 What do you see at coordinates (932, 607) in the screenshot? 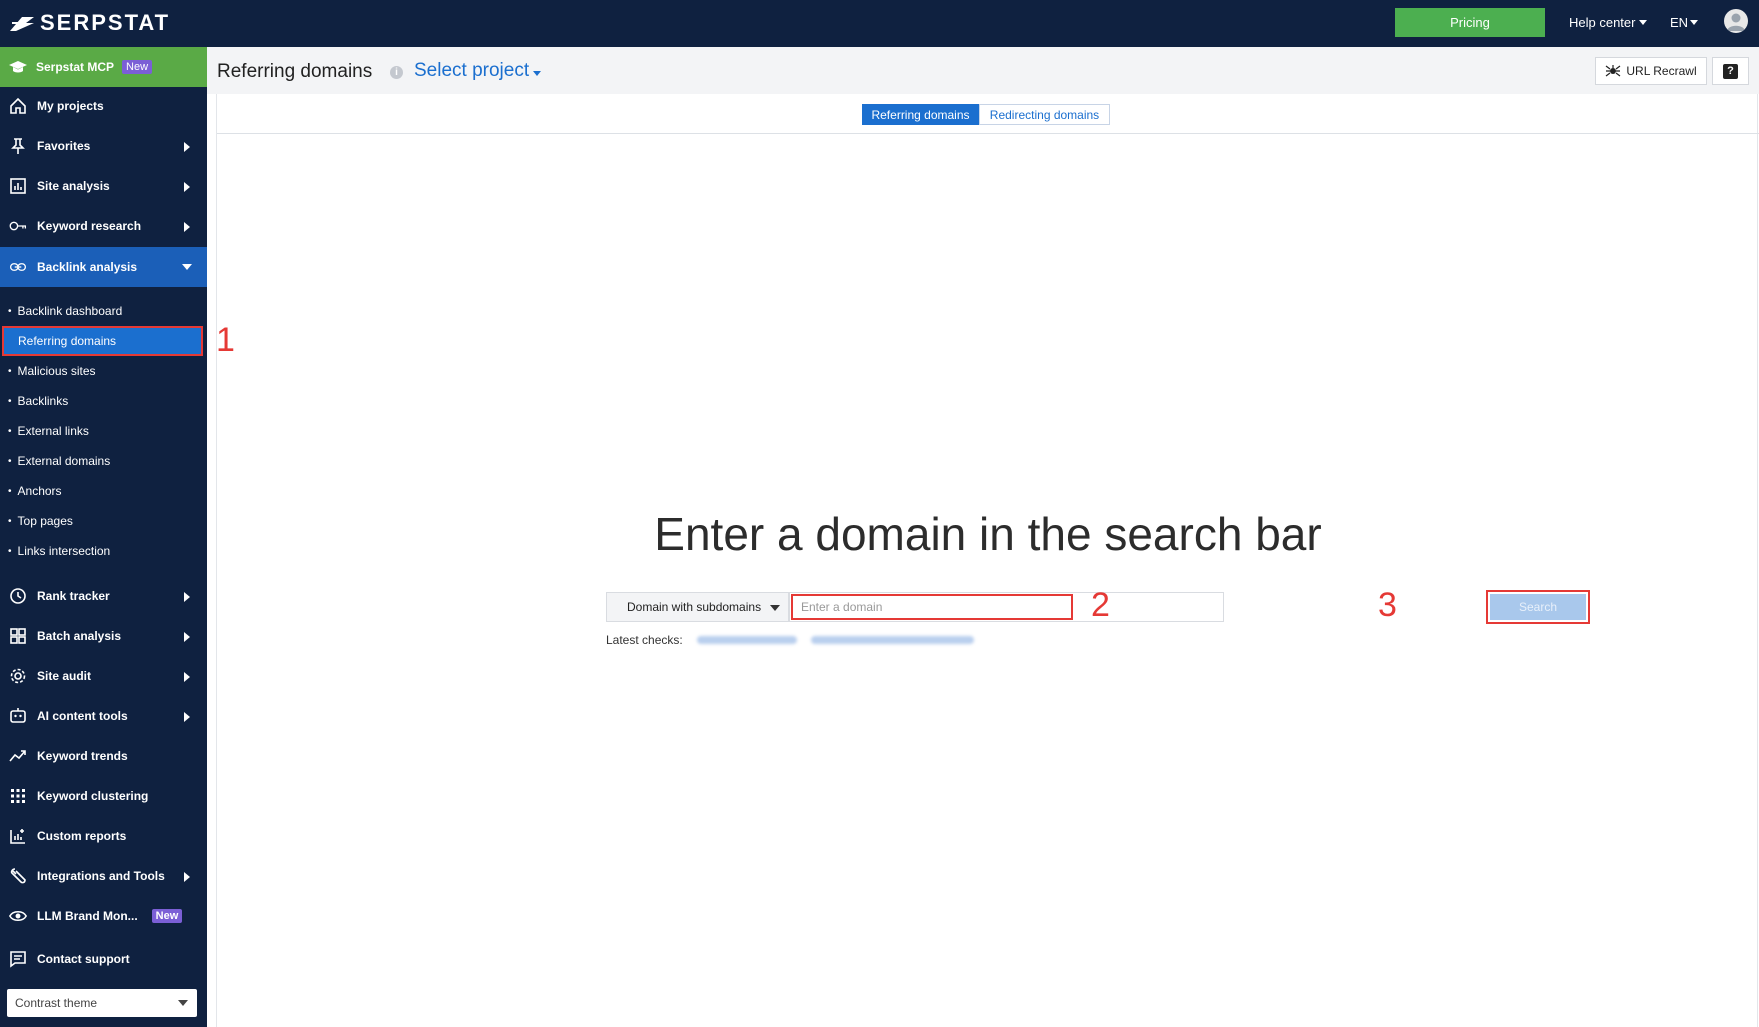
I see `domain-search-input` at bounding box center [932, 607].